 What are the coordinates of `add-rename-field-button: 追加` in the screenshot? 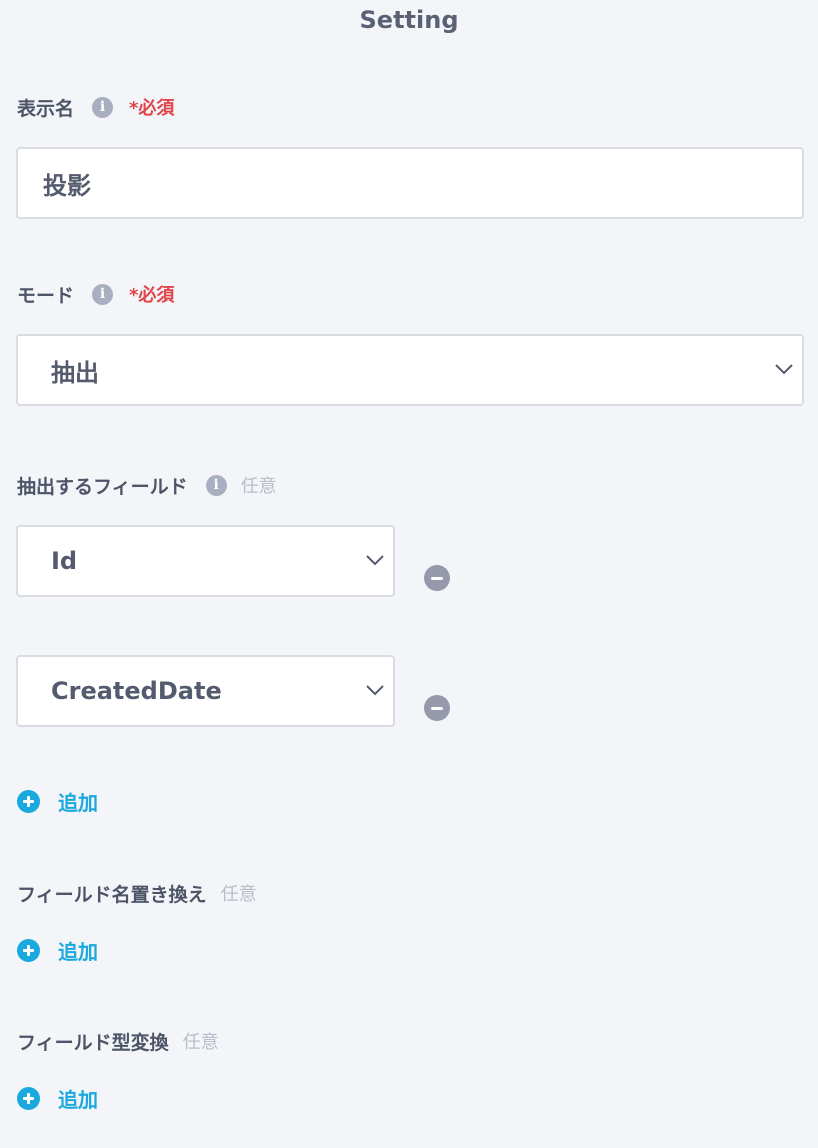 It's located at (57, 950).